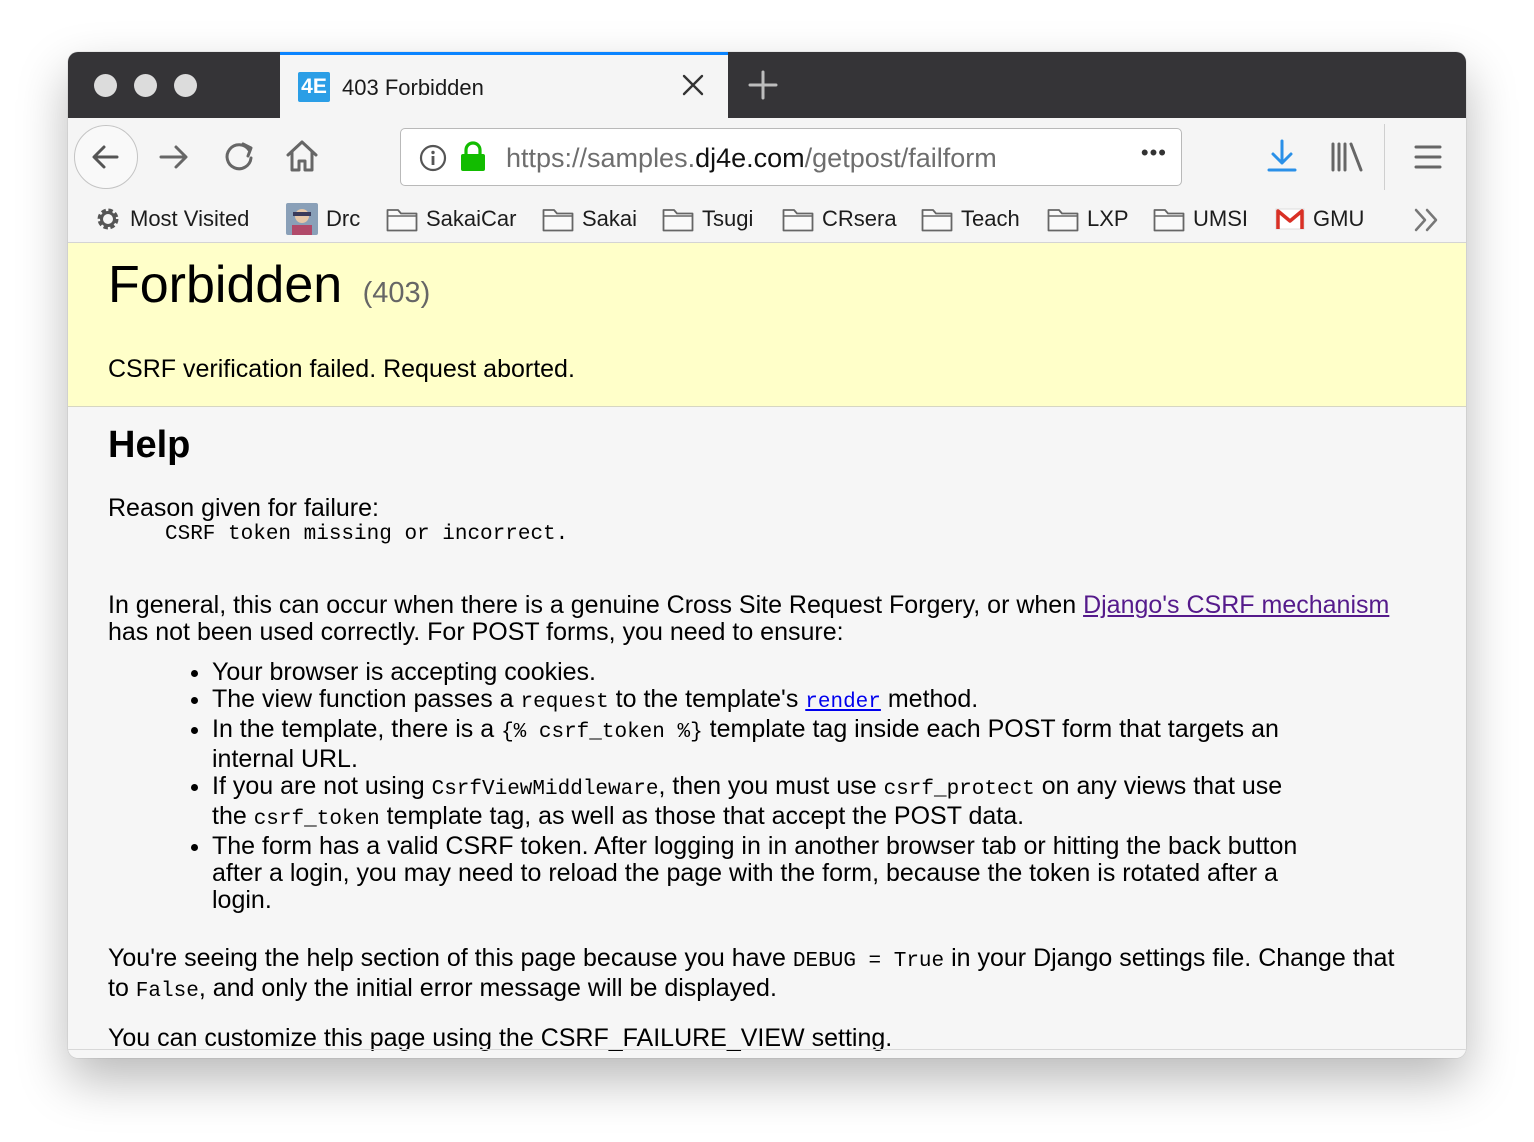 The image size is (1534, 1142). Describe the element at coordinates (316, 819) in the screenshot. I see `code-csrf-token: csrf_token` at that location.